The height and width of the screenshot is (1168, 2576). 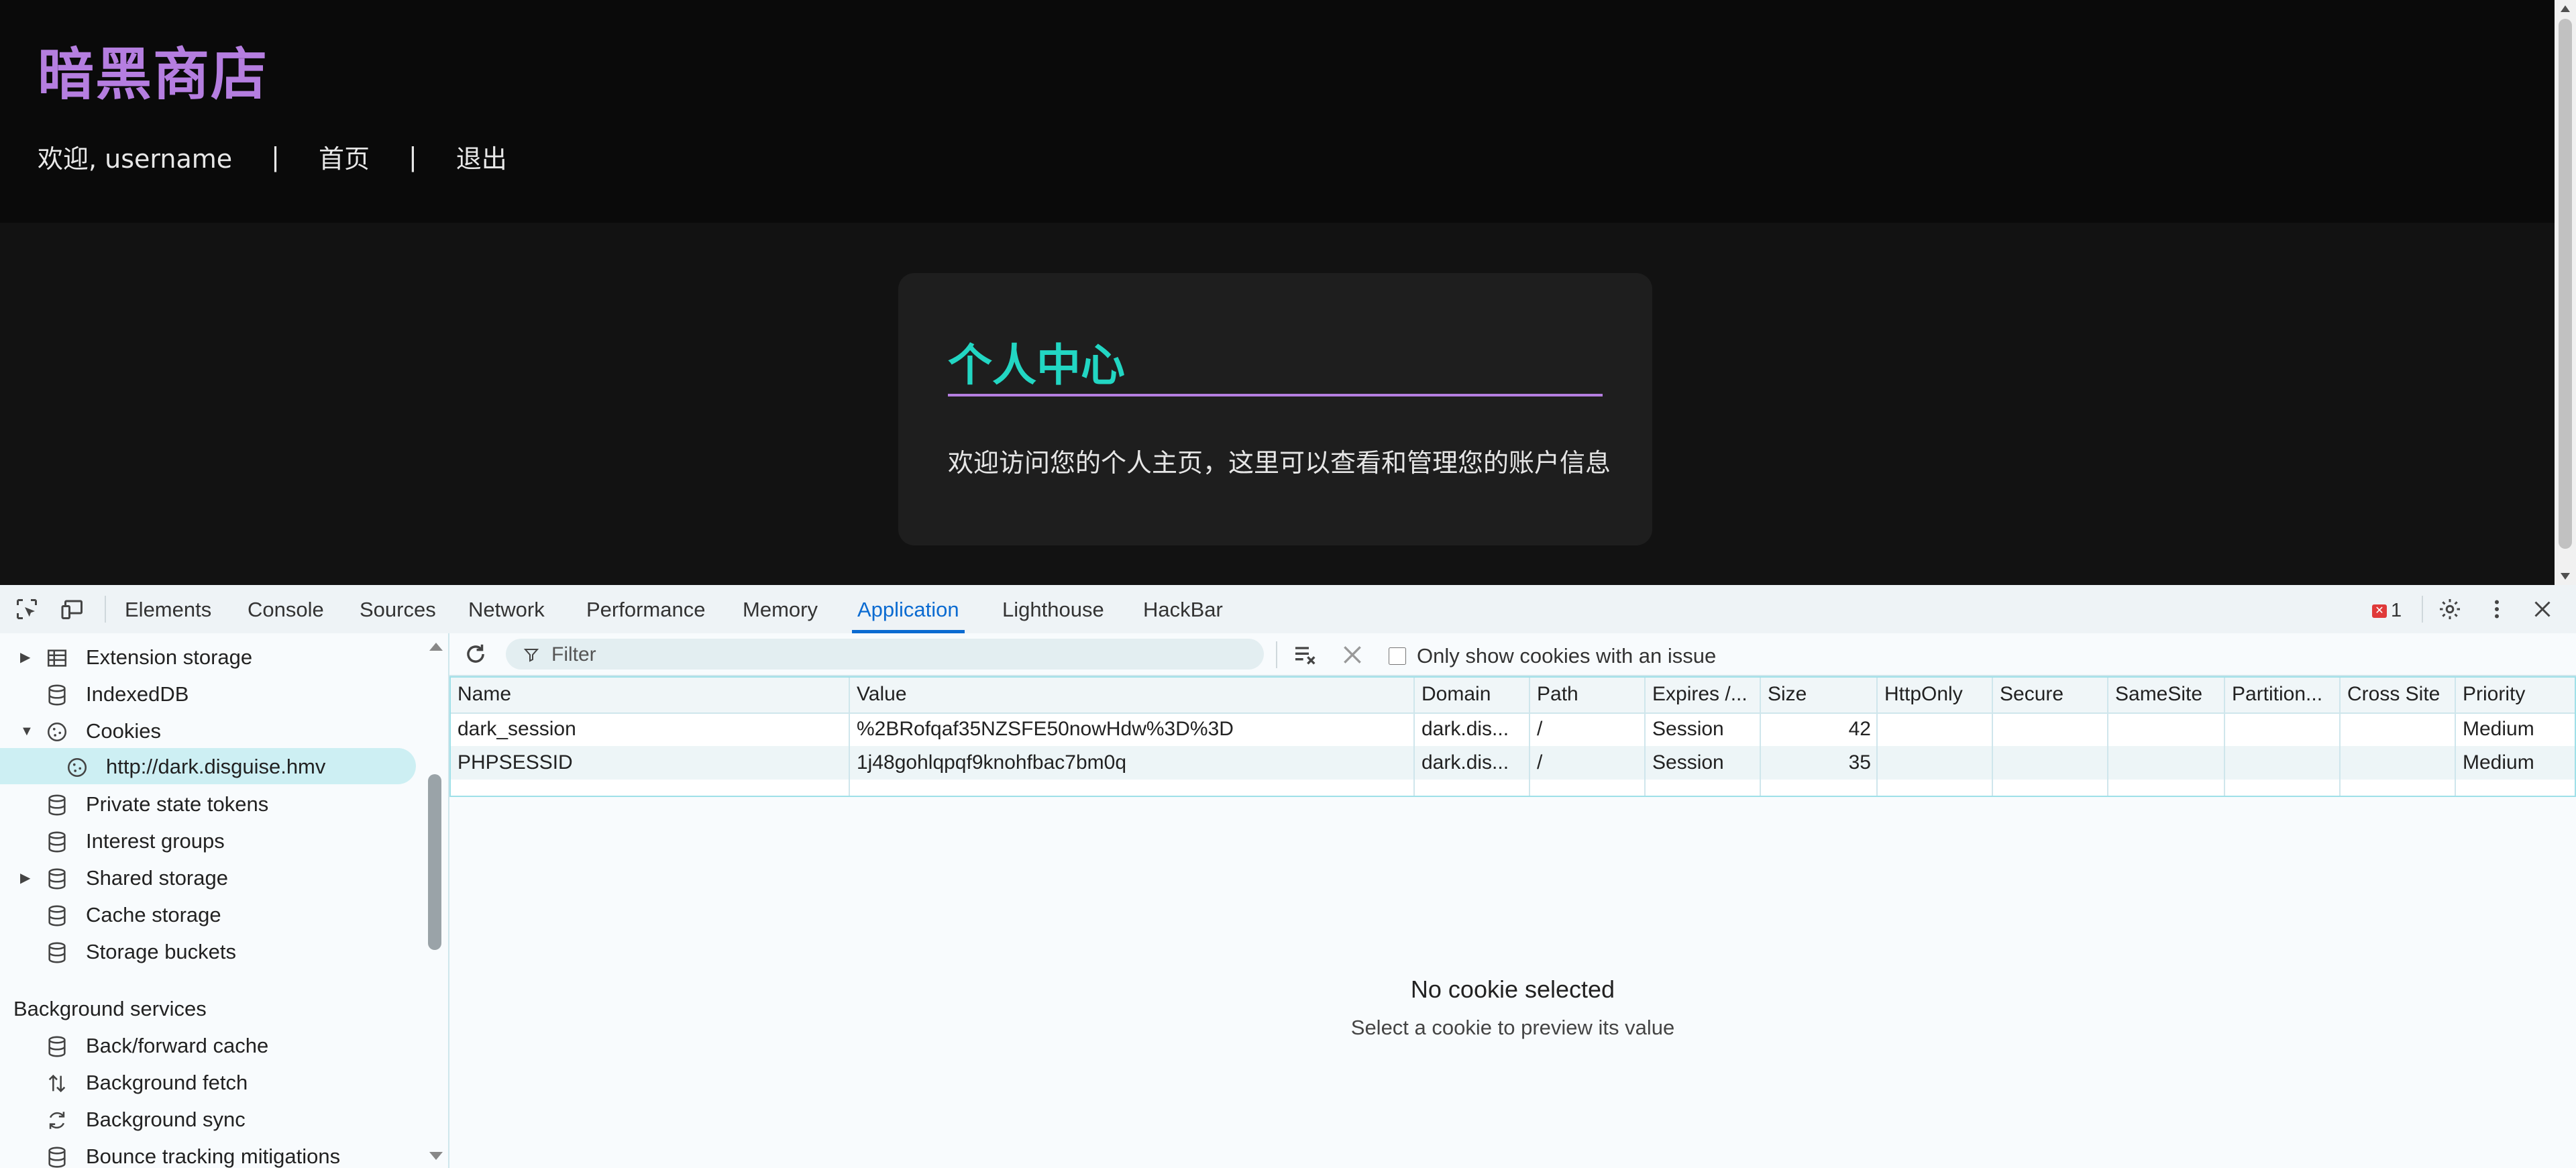 What do you see at coordinates (118, 694) in the screenshot?
I see `sidebar-item-indexeddb: IndexedDB` at bounding box center [118, 694].